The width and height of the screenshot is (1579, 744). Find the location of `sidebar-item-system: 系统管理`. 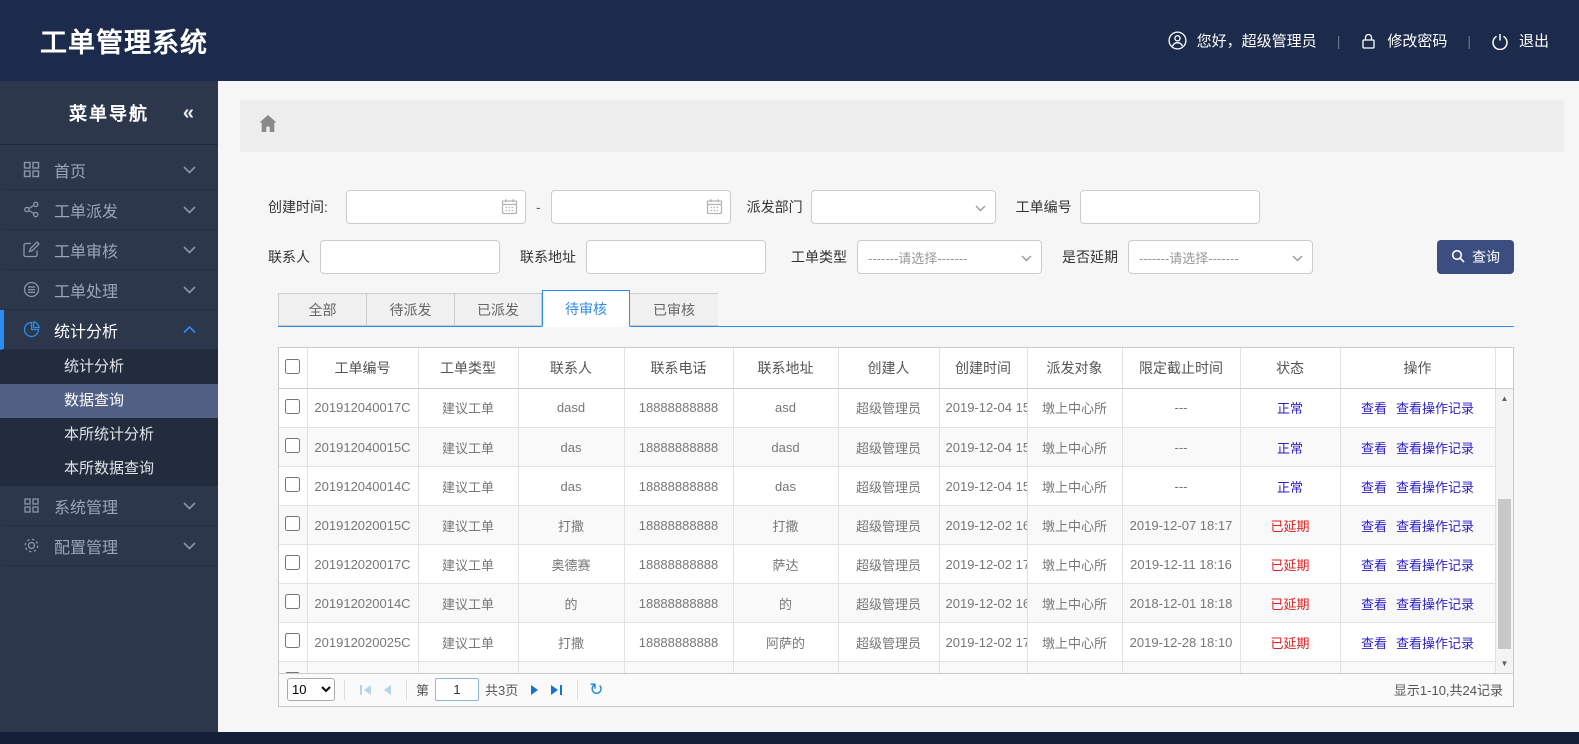

sidebar-item-system: 系统管理 is located at coordinates (109, 506).